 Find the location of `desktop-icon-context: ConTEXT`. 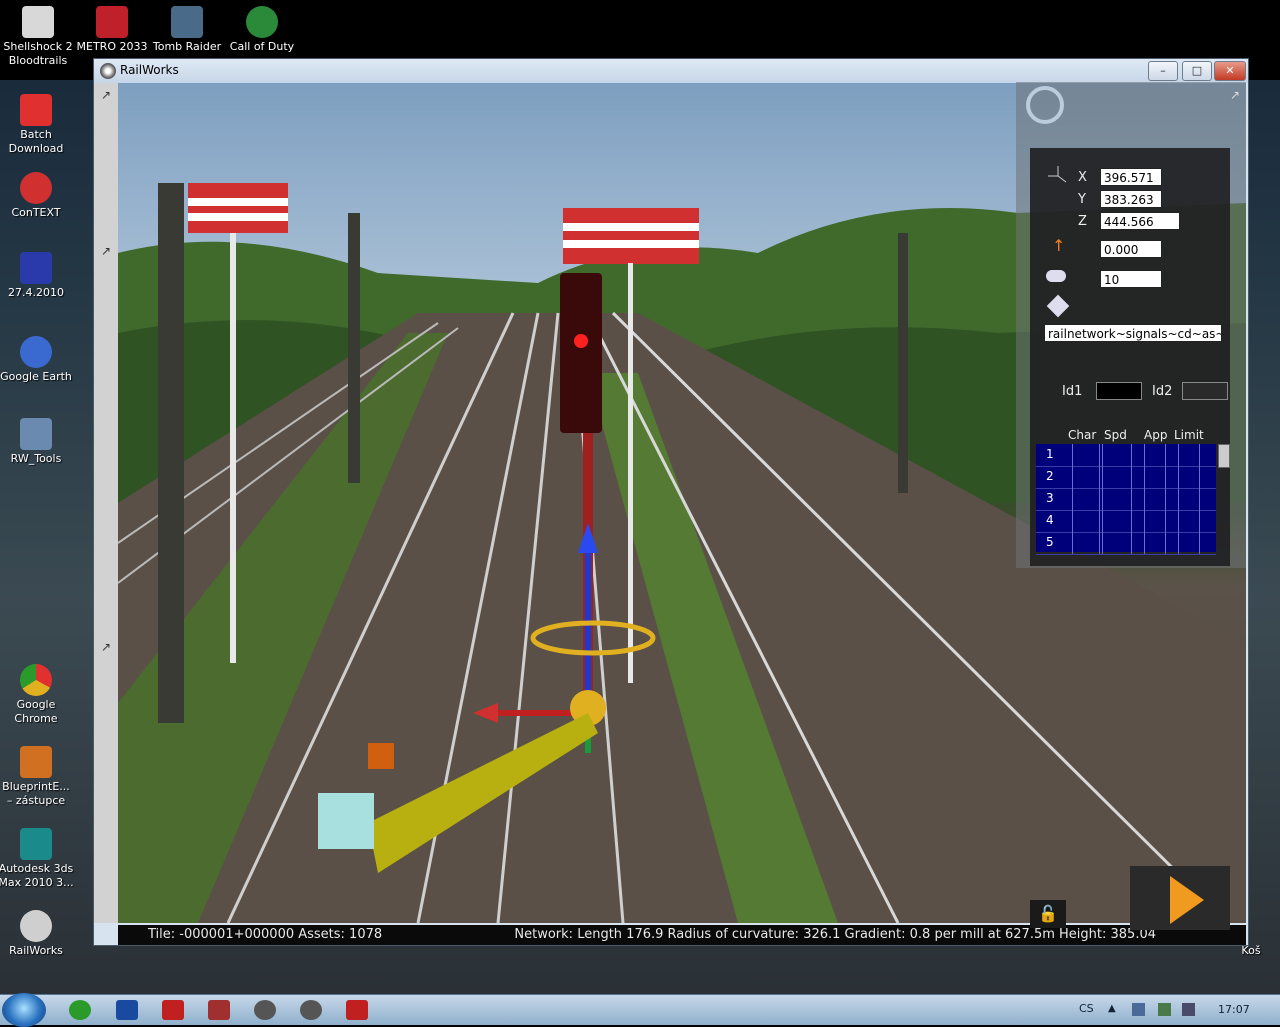

desktop-icon-context: ConTEXT is located at coordinates (37, 196).